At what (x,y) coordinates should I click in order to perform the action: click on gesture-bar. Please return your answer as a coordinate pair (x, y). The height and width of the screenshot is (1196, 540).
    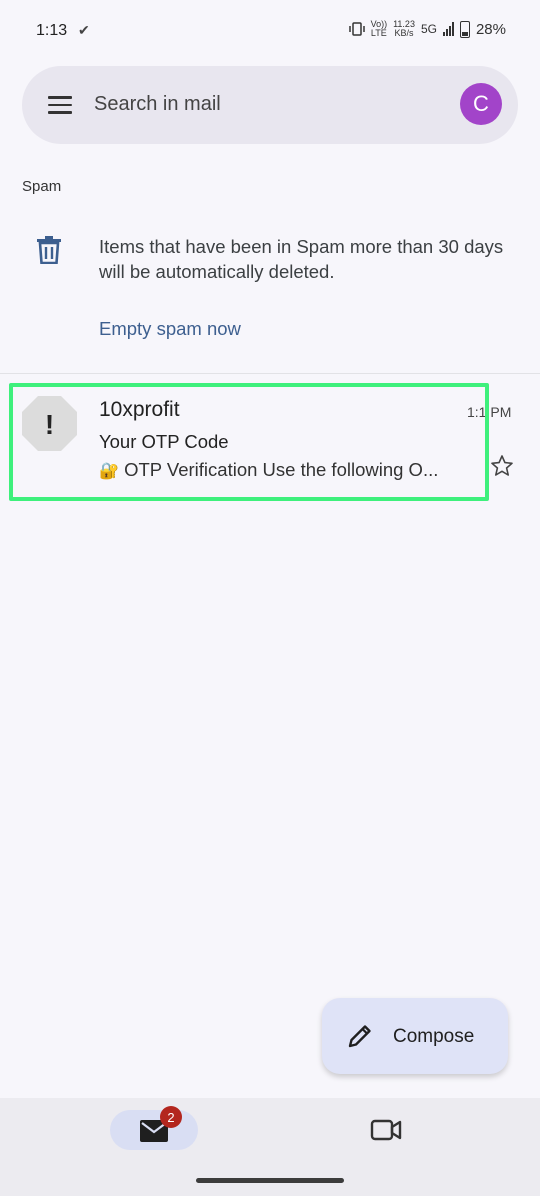
    Looking at the image, I should click on (270, 1180).